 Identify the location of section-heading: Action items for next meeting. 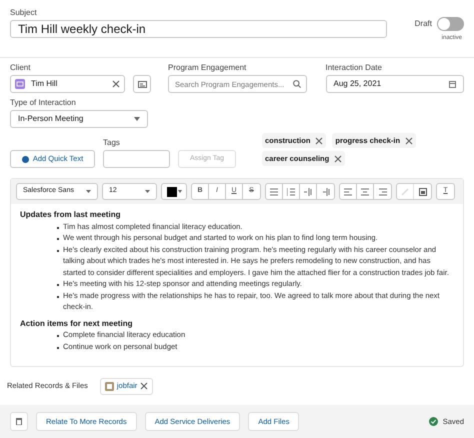
(77, 323).